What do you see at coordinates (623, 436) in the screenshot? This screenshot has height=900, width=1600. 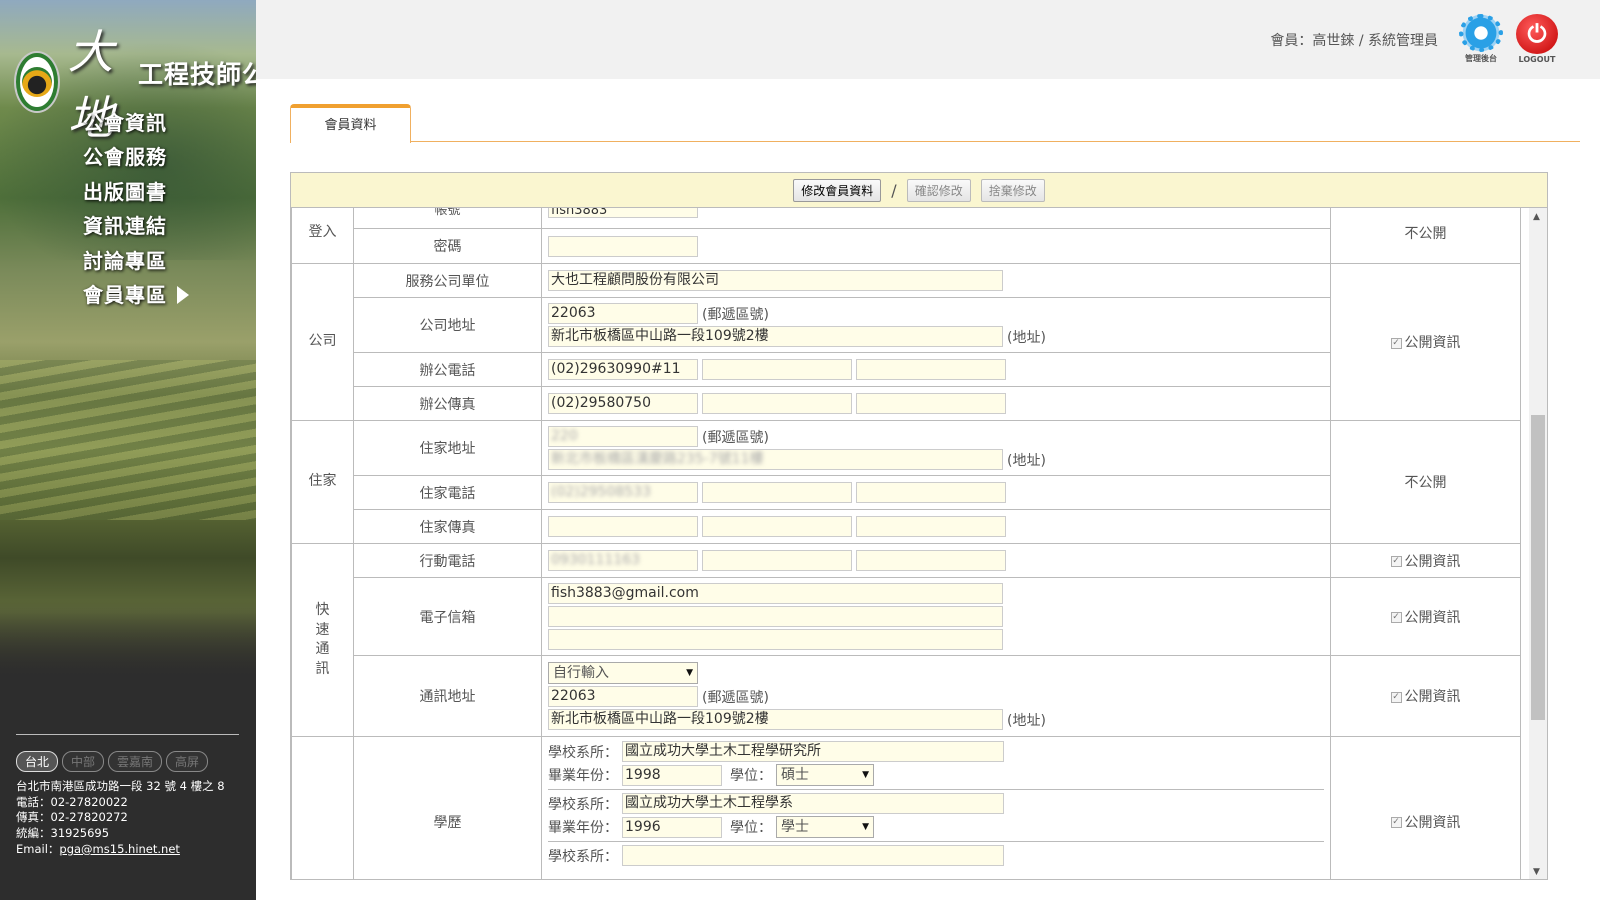 I see `home-zip-input: 220` at bounding box center [623, 436].